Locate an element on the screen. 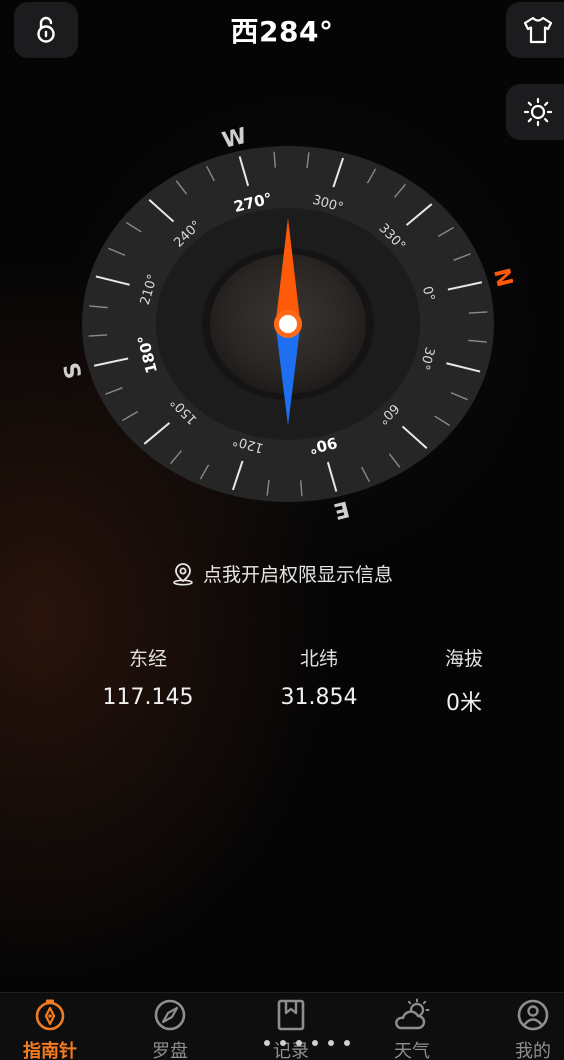  shirt-icon is located at coordinates (538, 30).